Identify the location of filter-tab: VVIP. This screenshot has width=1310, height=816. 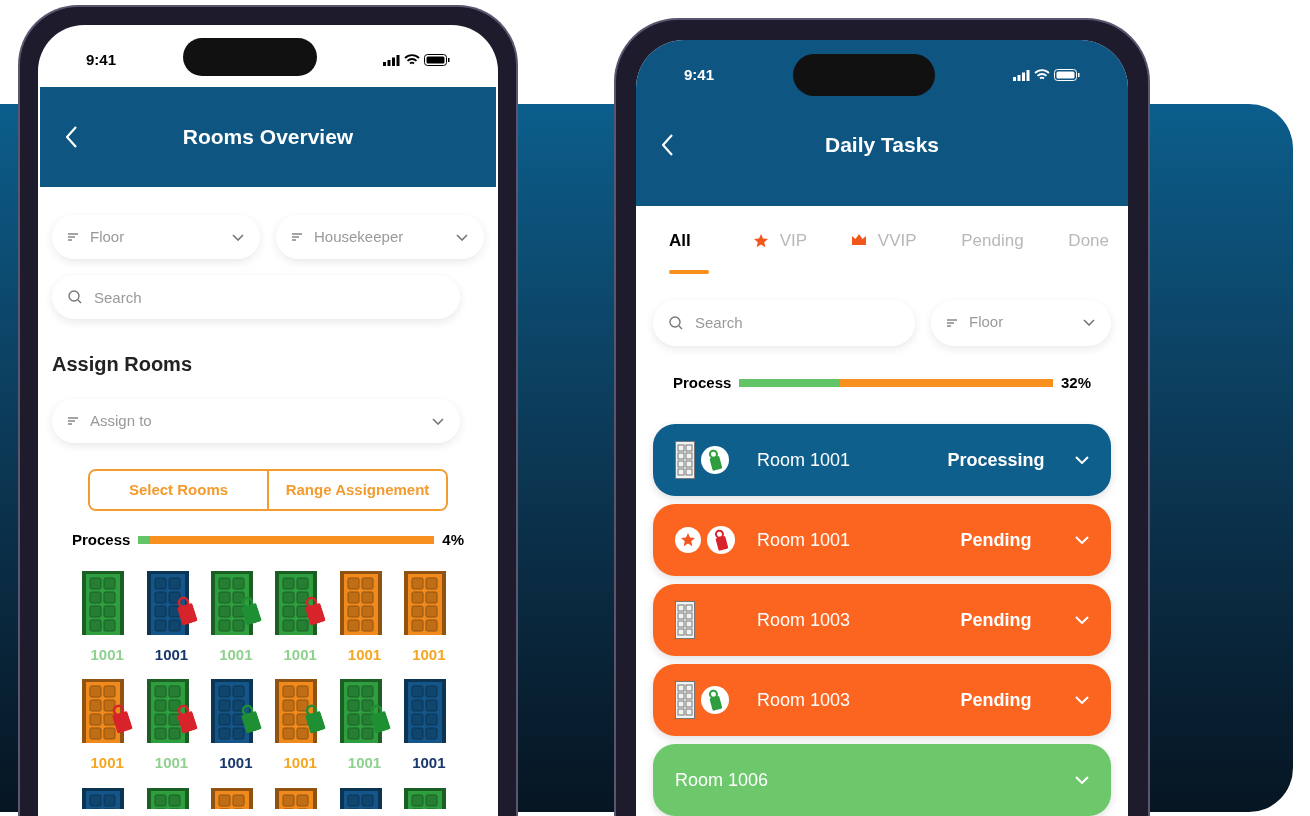
(884, 254).